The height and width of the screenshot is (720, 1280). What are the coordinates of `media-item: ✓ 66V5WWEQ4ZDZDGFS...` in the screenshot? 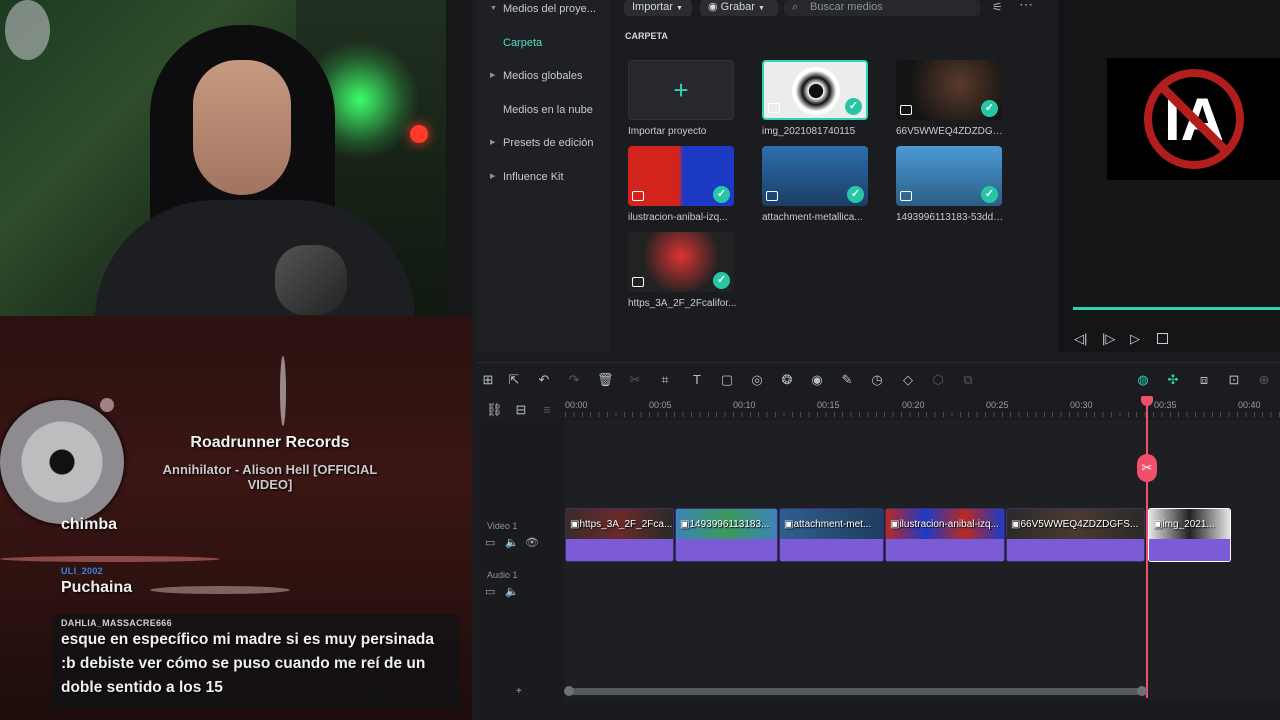 It's located at (951, 98).